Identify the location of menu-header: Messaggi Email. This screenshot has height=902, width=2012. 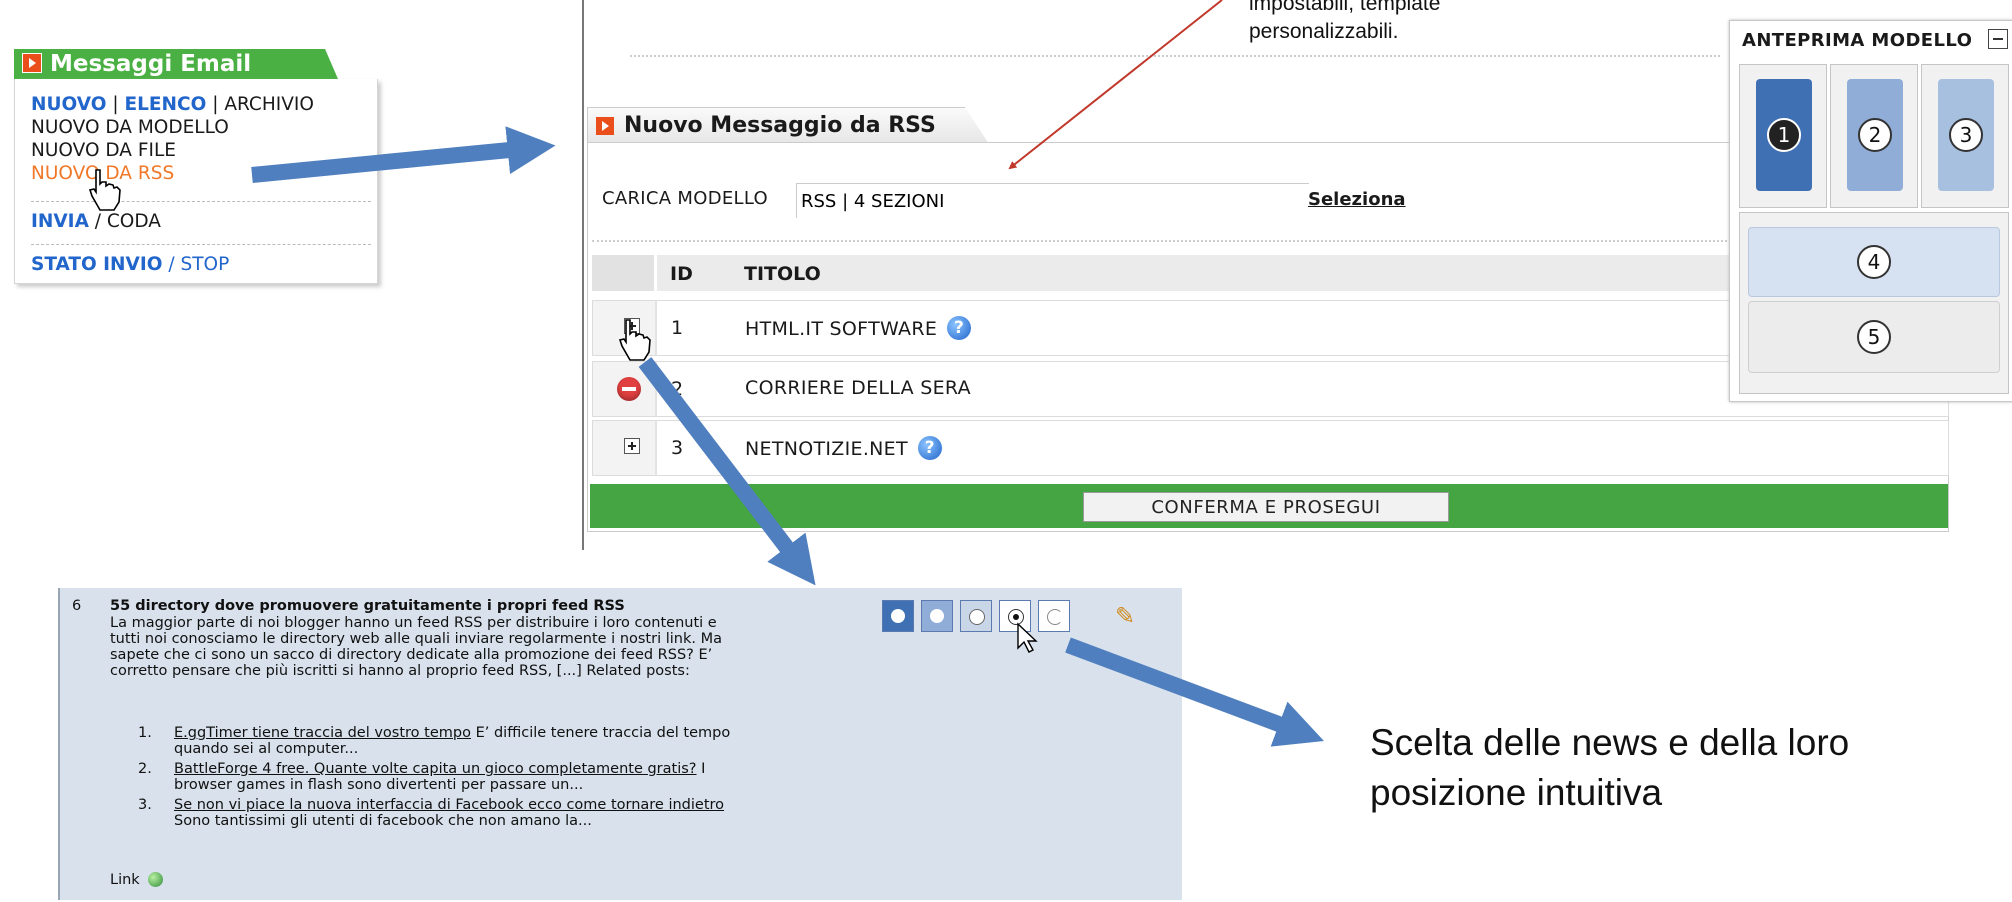
(176, 64).